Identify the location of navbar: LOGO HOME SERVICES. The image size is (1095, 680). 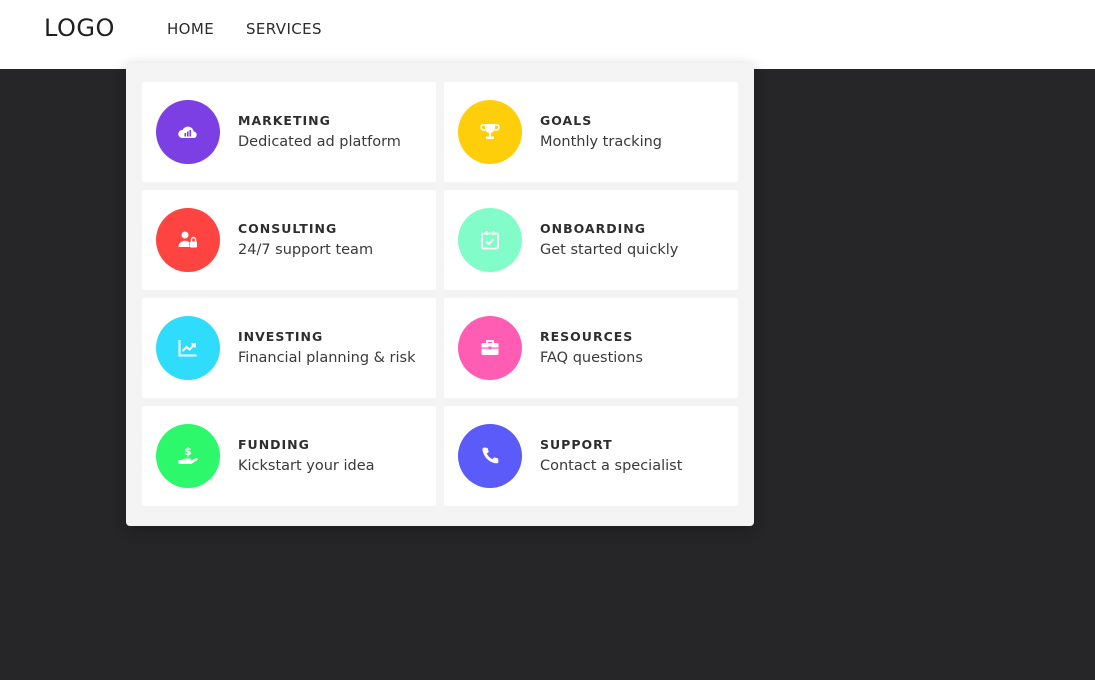
(547, 34).